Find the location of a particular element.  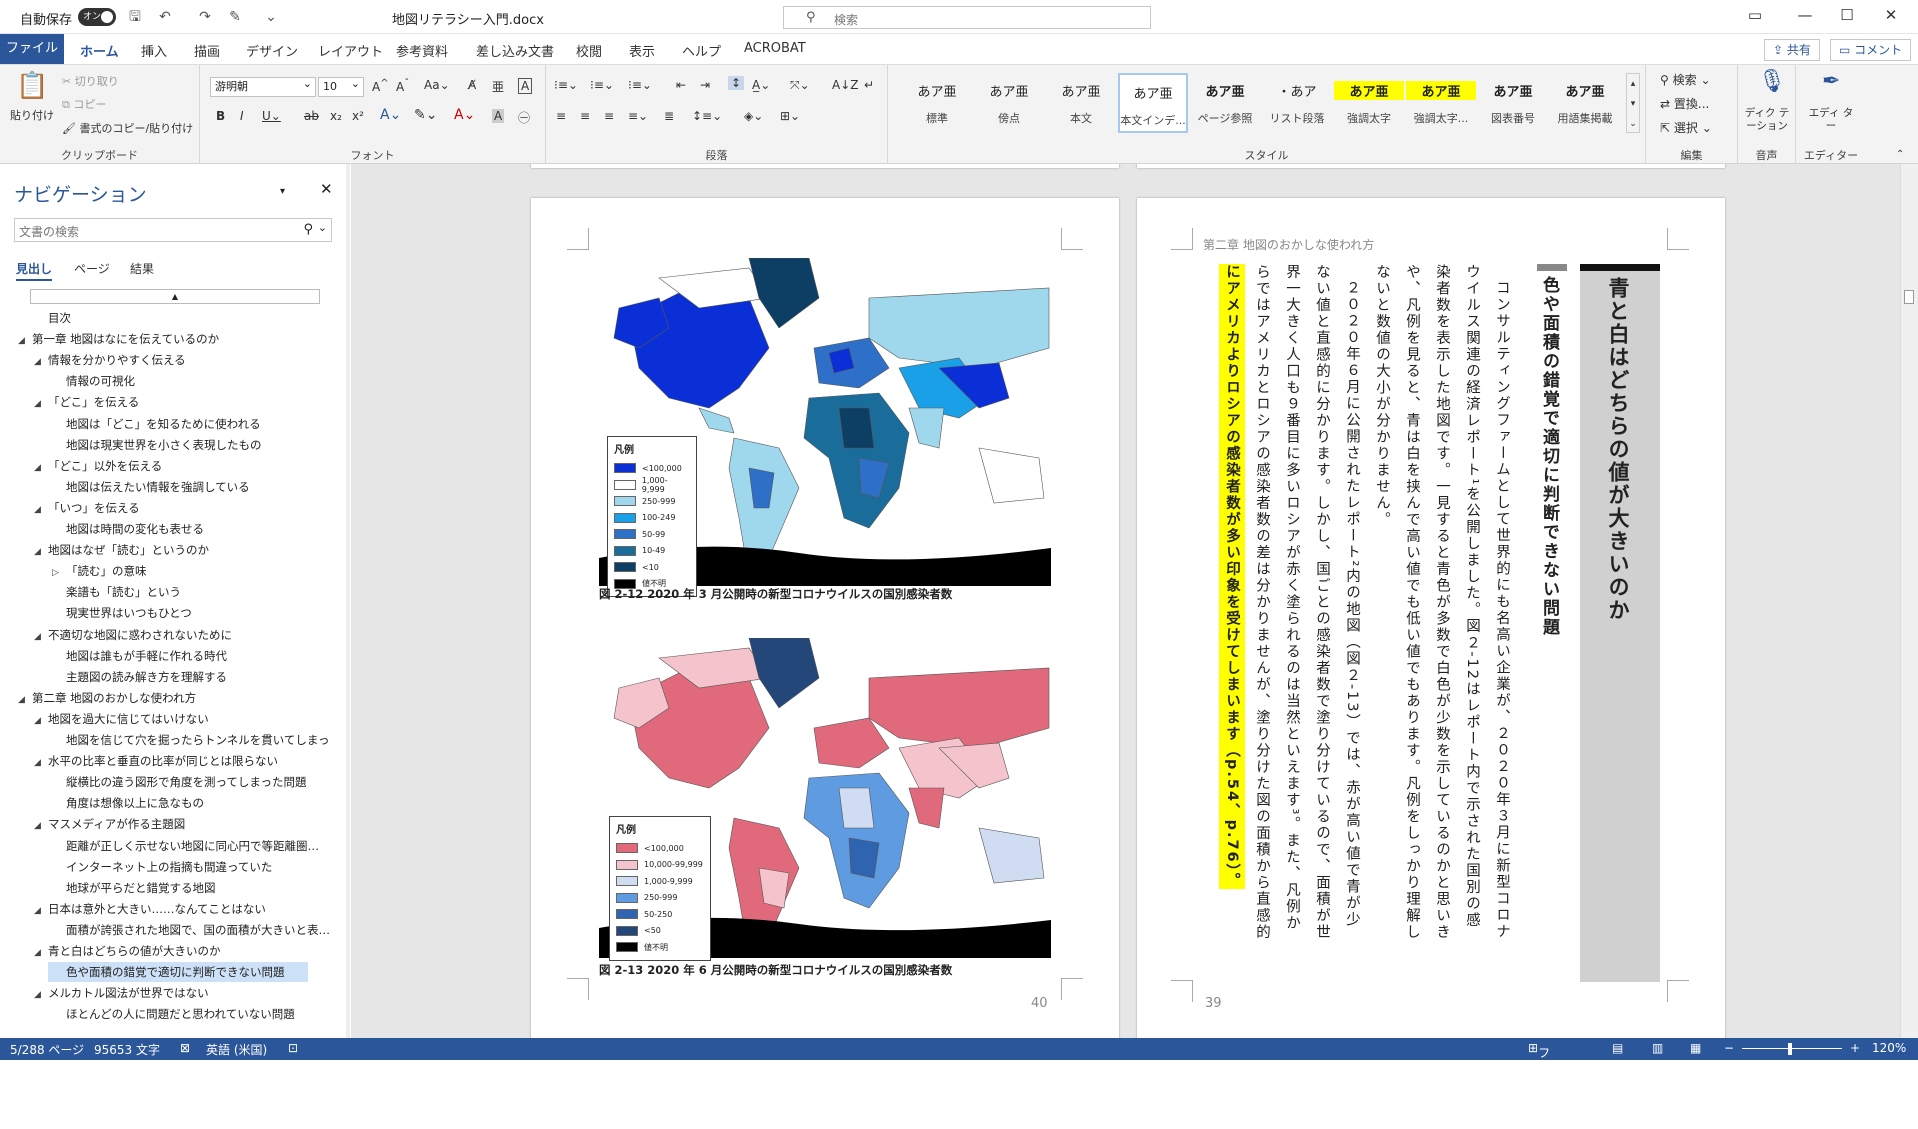

char-shading-icon: A is located at coordinates (498, 116).